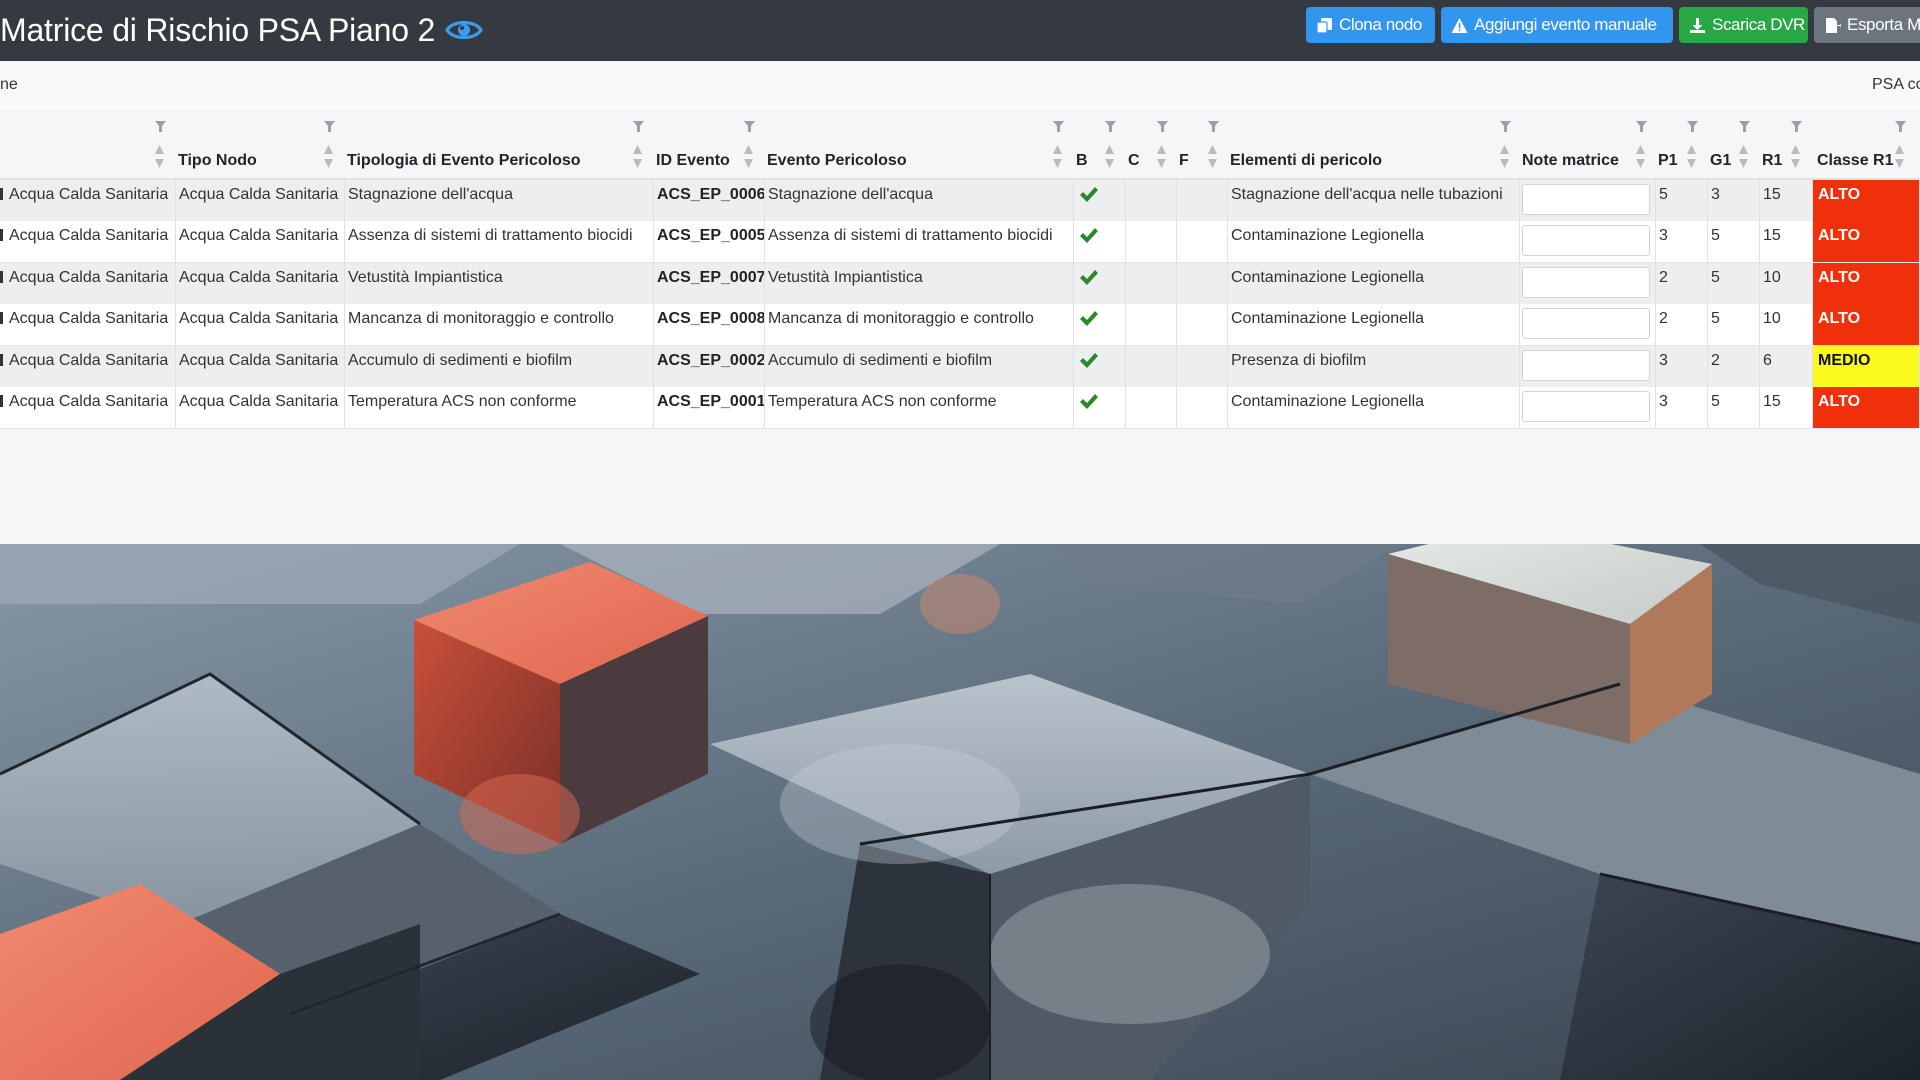 Image resolution: width=1920 pixels, height=1080 pixels. What do you see at coordinates (464, 30) in the screenshot?
I see `eye-icon` at bounding box center [464, 30].